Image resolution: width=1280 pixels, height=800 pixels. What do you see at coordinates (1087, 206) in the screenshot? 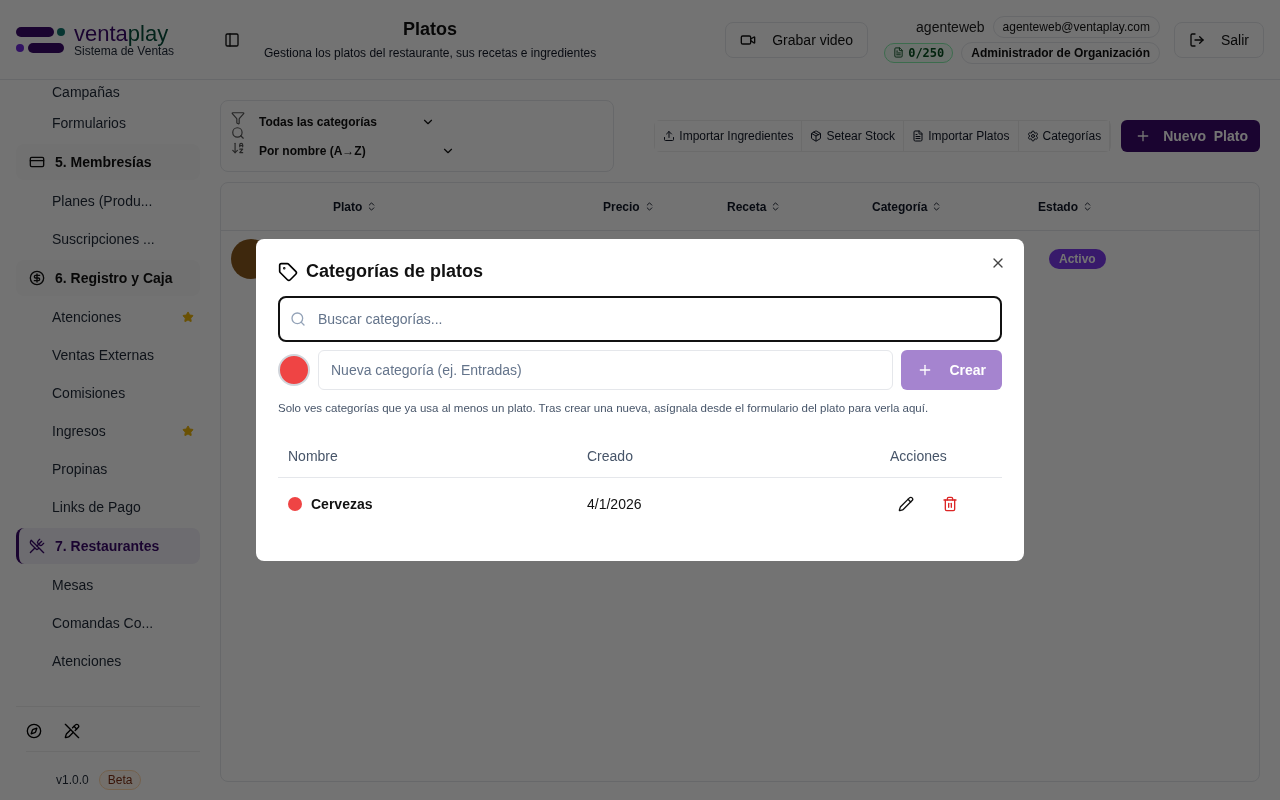
I see `sort-arrows-icon` at bounding box center [1087, 206].